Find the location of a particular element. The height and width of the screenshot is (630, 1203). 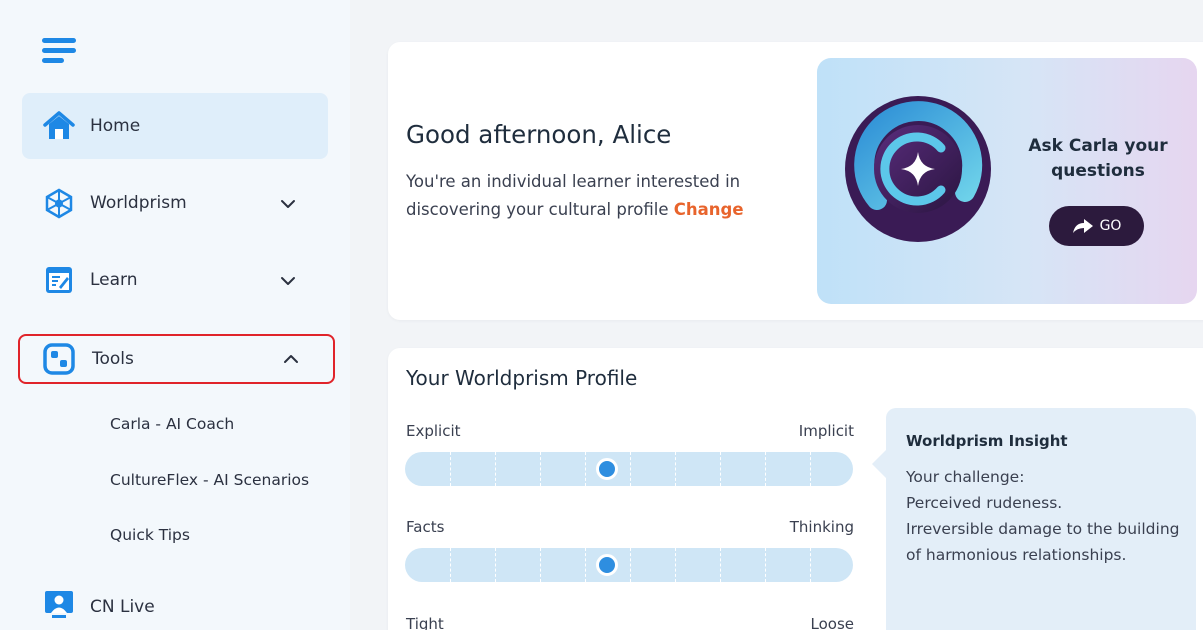

sub-item-cultureflex-ai-scenarios: CultureFlex - AI Scenarios is located at coordinates (209, 480).